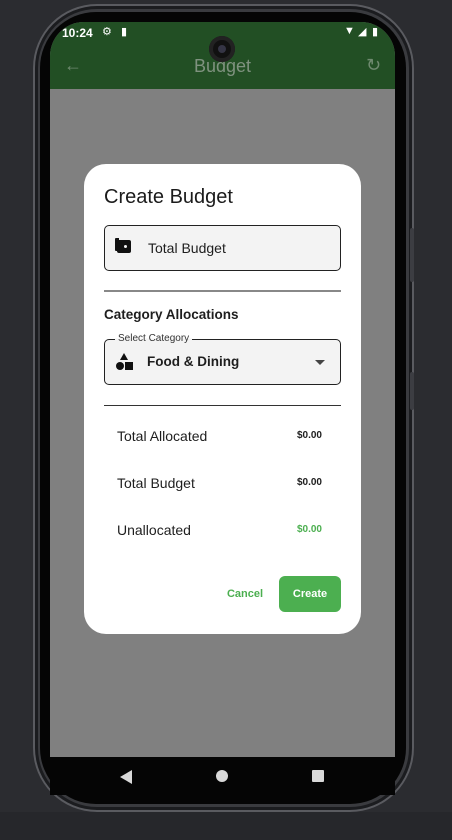 This screenshot has height=840, width=452. What do you see at coordinates (154, 338) in the screenshot?
I see `select-category-label: Select Category` at bounding box center [154, 338].